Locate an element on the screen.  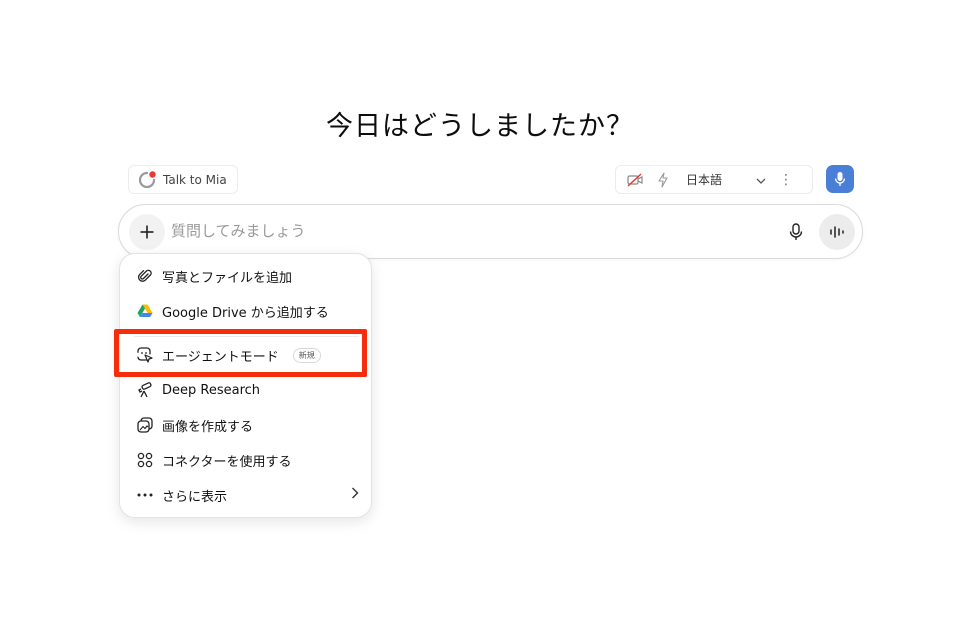
menu-item-label: Deep Research is located at coordinates (211, 390).